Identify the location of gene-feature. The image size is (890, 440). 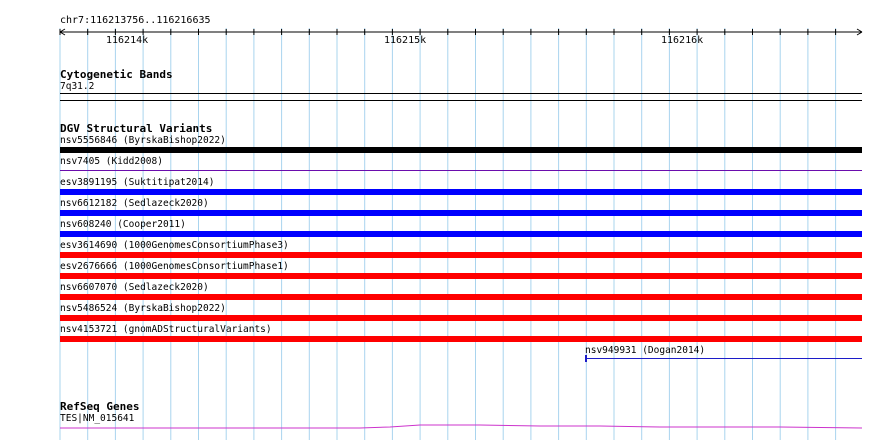
(461, 428).